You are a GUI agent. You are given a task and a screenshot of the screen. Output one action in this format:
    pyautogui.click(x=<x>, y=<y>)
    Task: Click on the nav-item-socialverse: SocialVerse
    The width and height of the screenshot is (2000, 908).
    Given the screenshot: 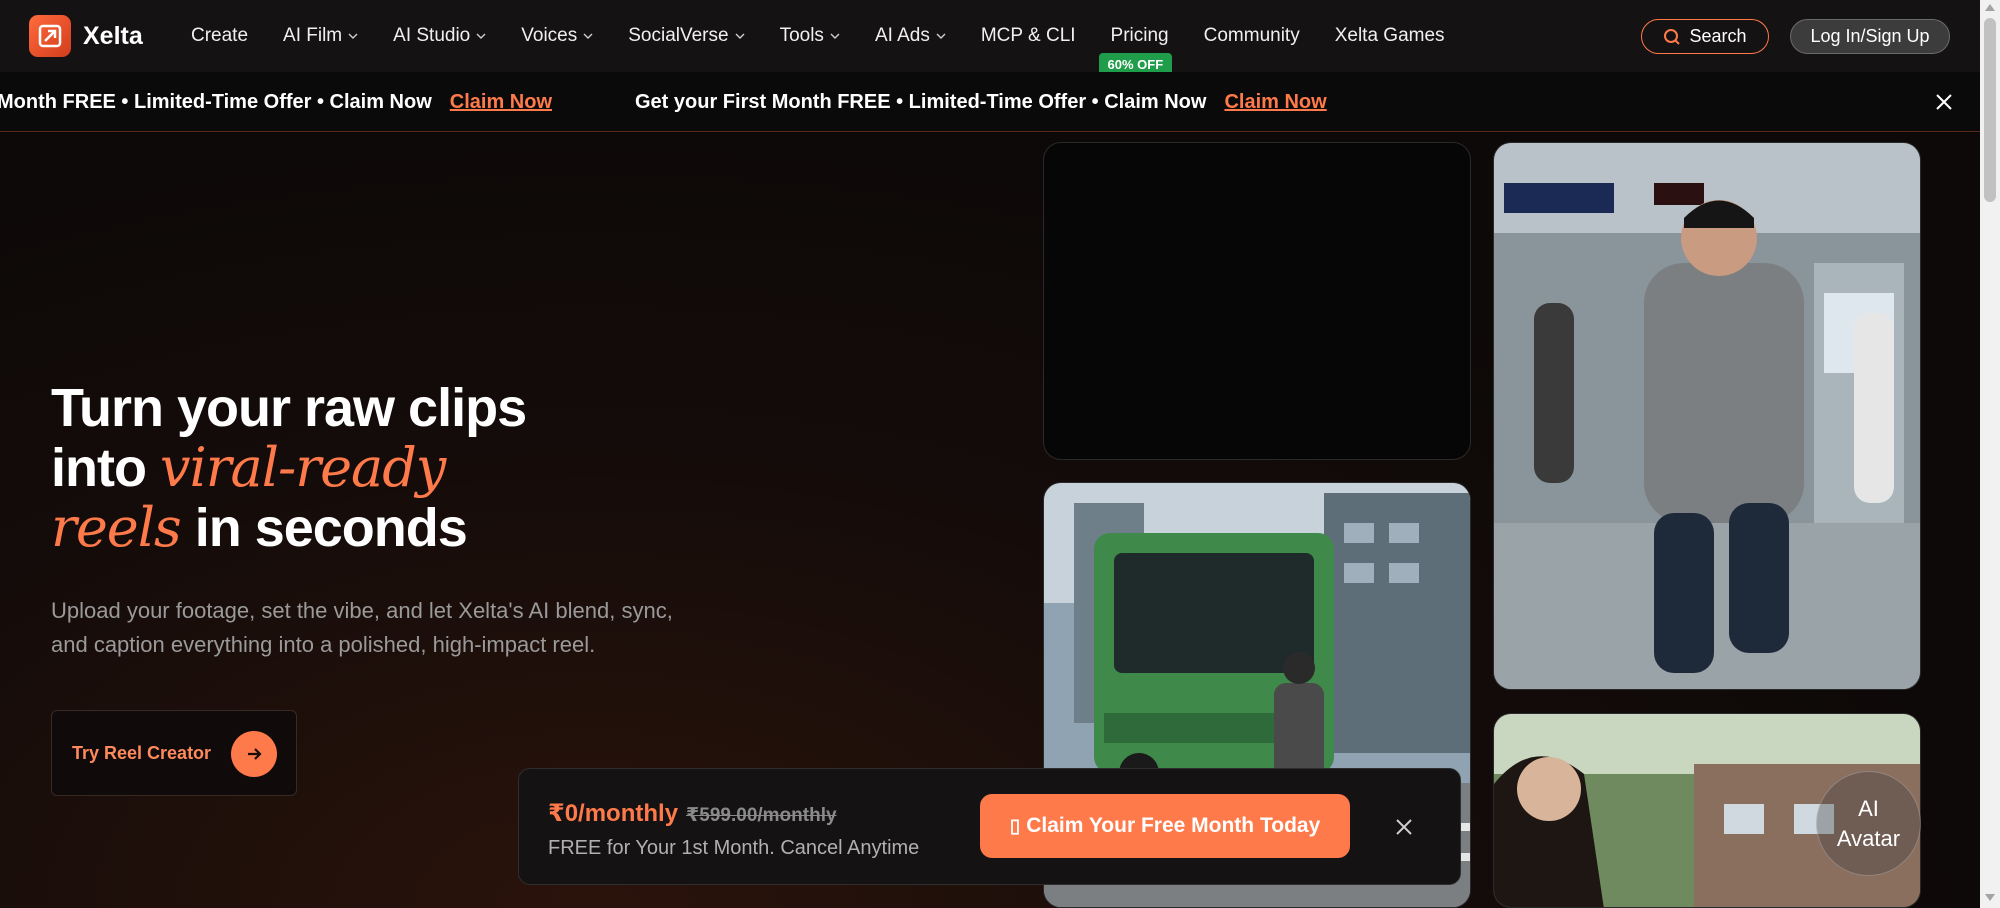 What is the action you would take?
    pyautogui.click(x=686, y=36)
    